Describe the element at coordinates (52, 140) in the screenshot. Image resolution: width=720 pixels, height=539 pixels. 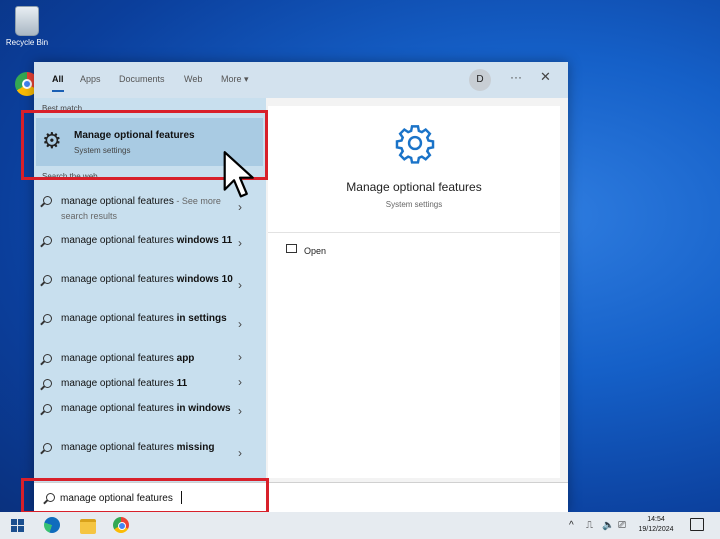
I see `gear-icon: ⚙` at that location.